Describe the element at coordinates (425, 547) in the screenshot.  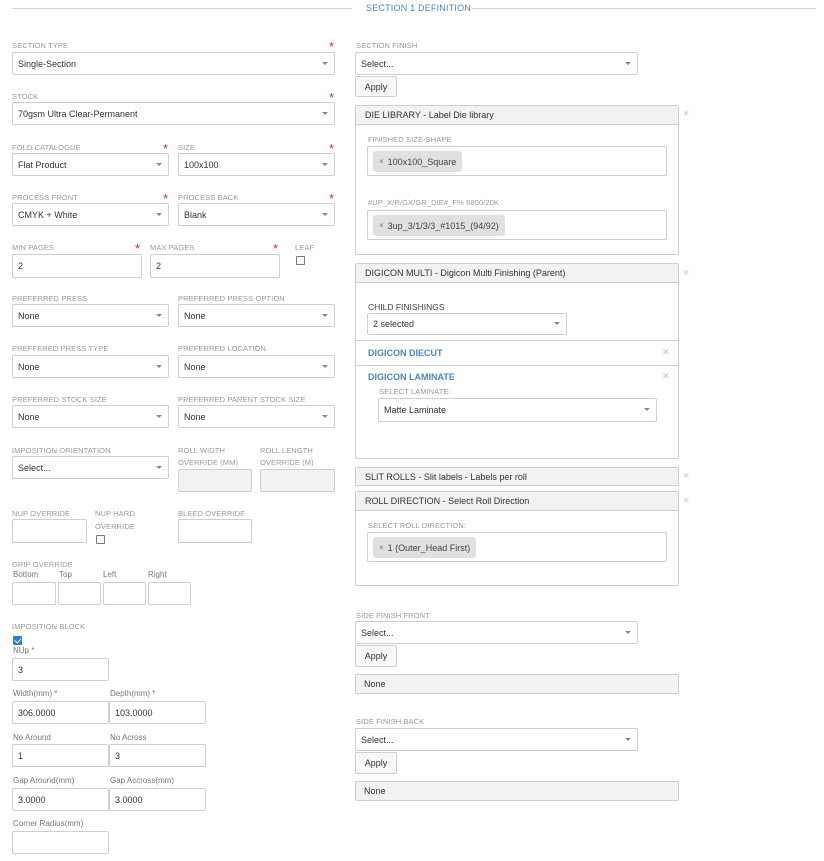
I see `roll-direction-tag: × 1 (Outer_Head First)` at that location.